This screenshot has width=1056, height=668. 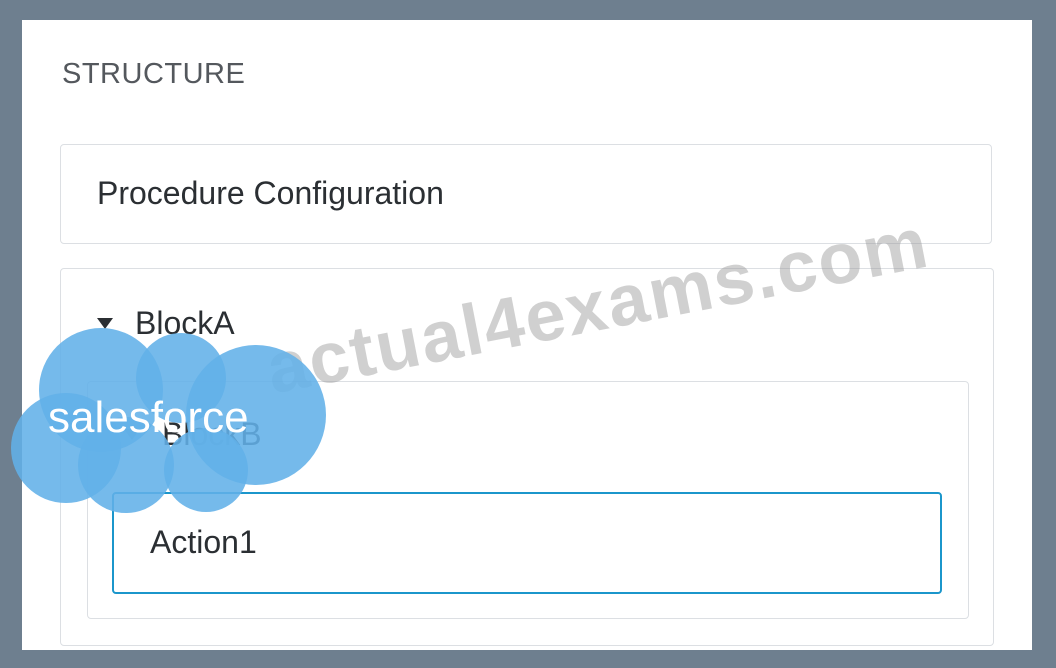 I want to click on block-b-label: BlockB, so click(x=212, y=433).